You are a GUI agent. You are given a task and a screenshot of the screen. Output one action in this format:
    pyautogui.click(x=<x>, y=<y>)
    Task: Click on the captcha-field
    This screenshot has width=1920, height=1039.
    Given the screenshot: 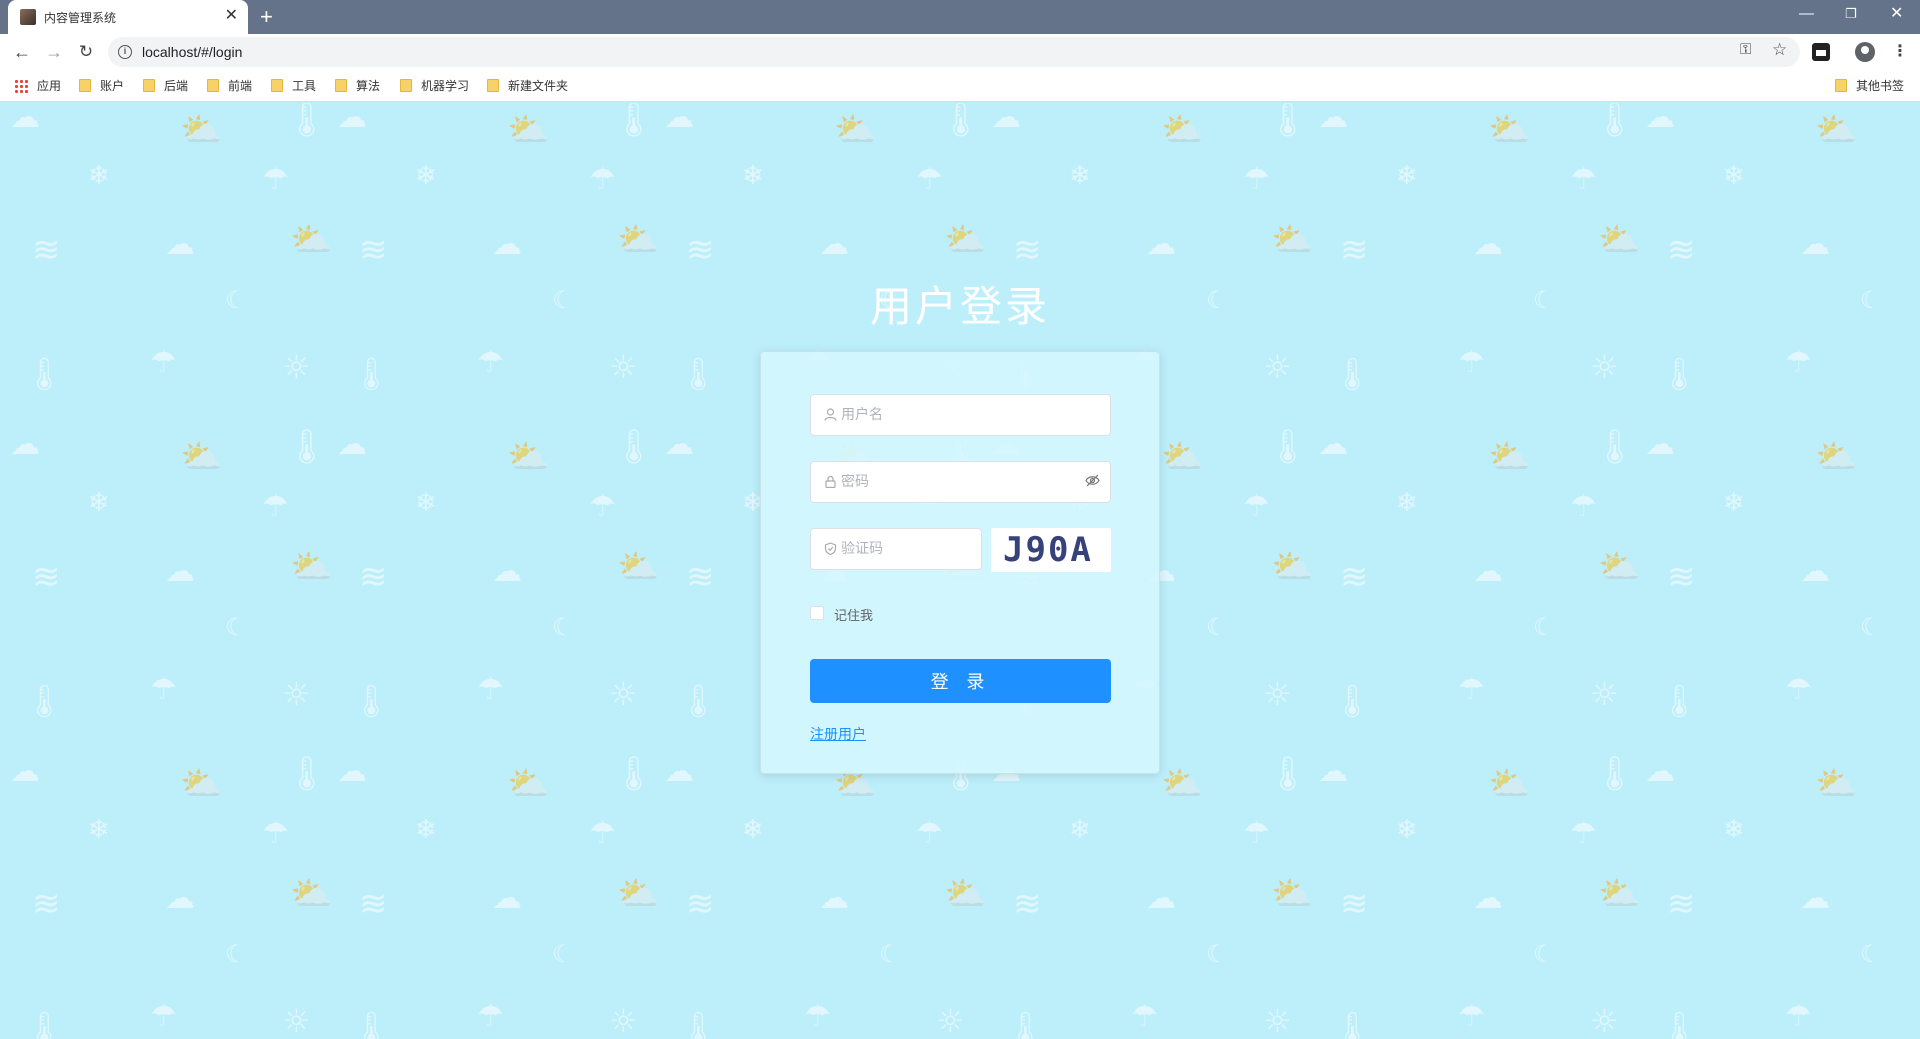 What is the action you would take?
    pyautogui.click(x=896, y=549)
    